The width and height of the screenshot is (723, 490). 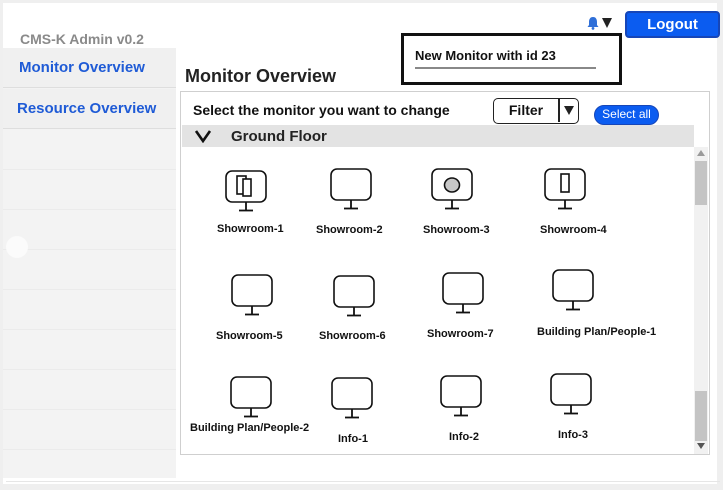 What do you see at coordinates (701, 300) in the screenshot?
I see `vertical-scrollbar` at bounding box center [701, 300].